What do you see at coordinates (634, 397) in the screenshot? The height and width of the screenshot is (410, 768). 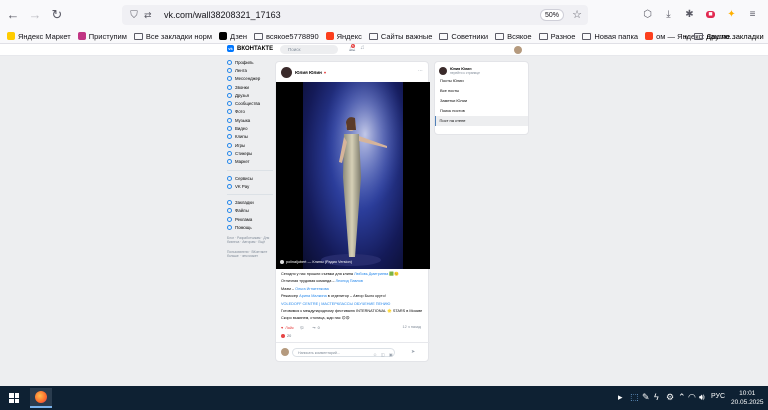 I see `snipping-icon: ⬚` at bounding box center [634, 397].